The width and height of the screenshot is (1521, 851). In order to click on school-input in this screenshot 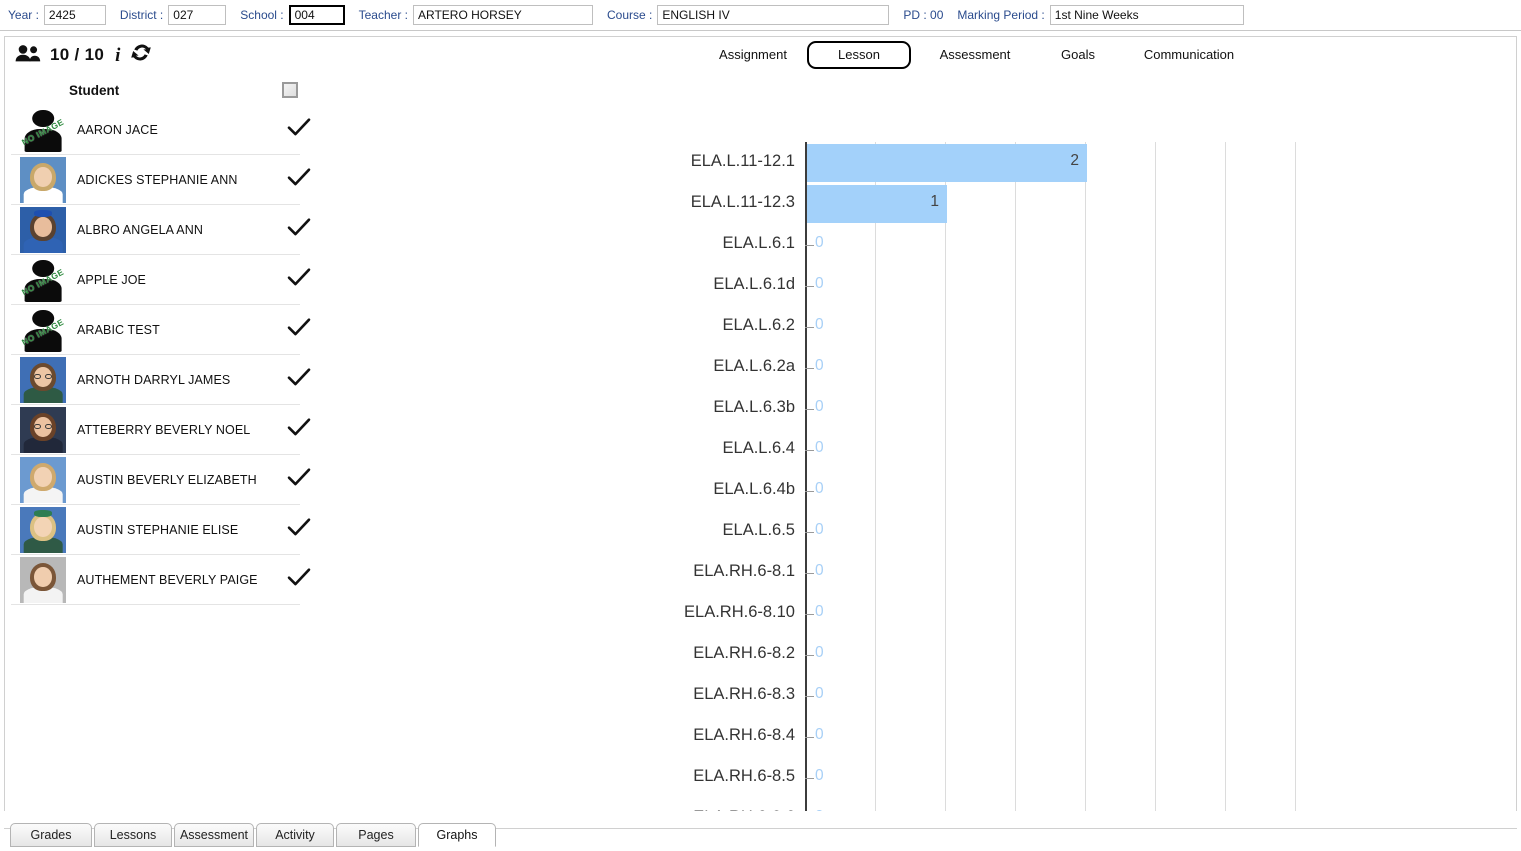, I will do `click(316, 15)`.